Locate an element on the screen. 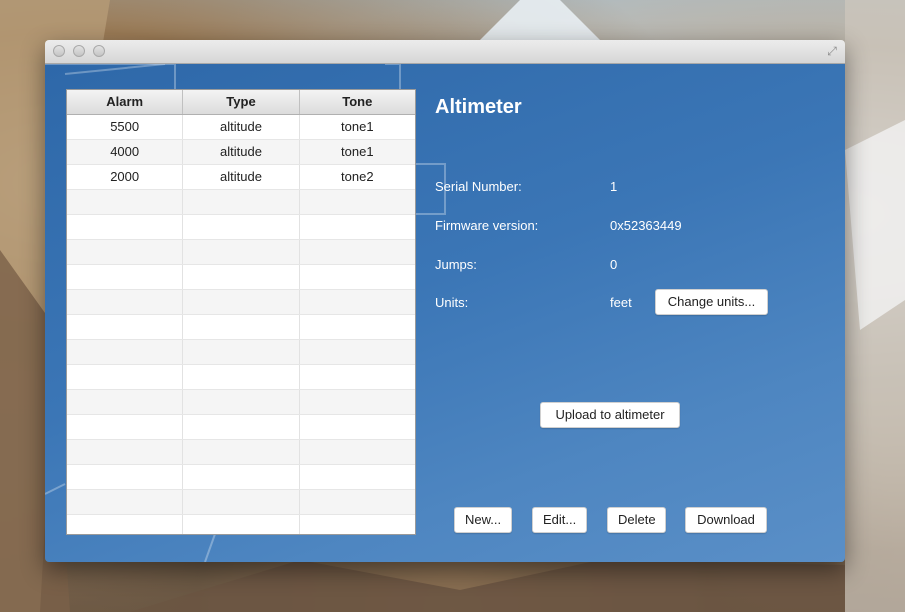 This screenshot has width=905, height=612. title-bar: ⤢ is located at coordinates (445, 52).